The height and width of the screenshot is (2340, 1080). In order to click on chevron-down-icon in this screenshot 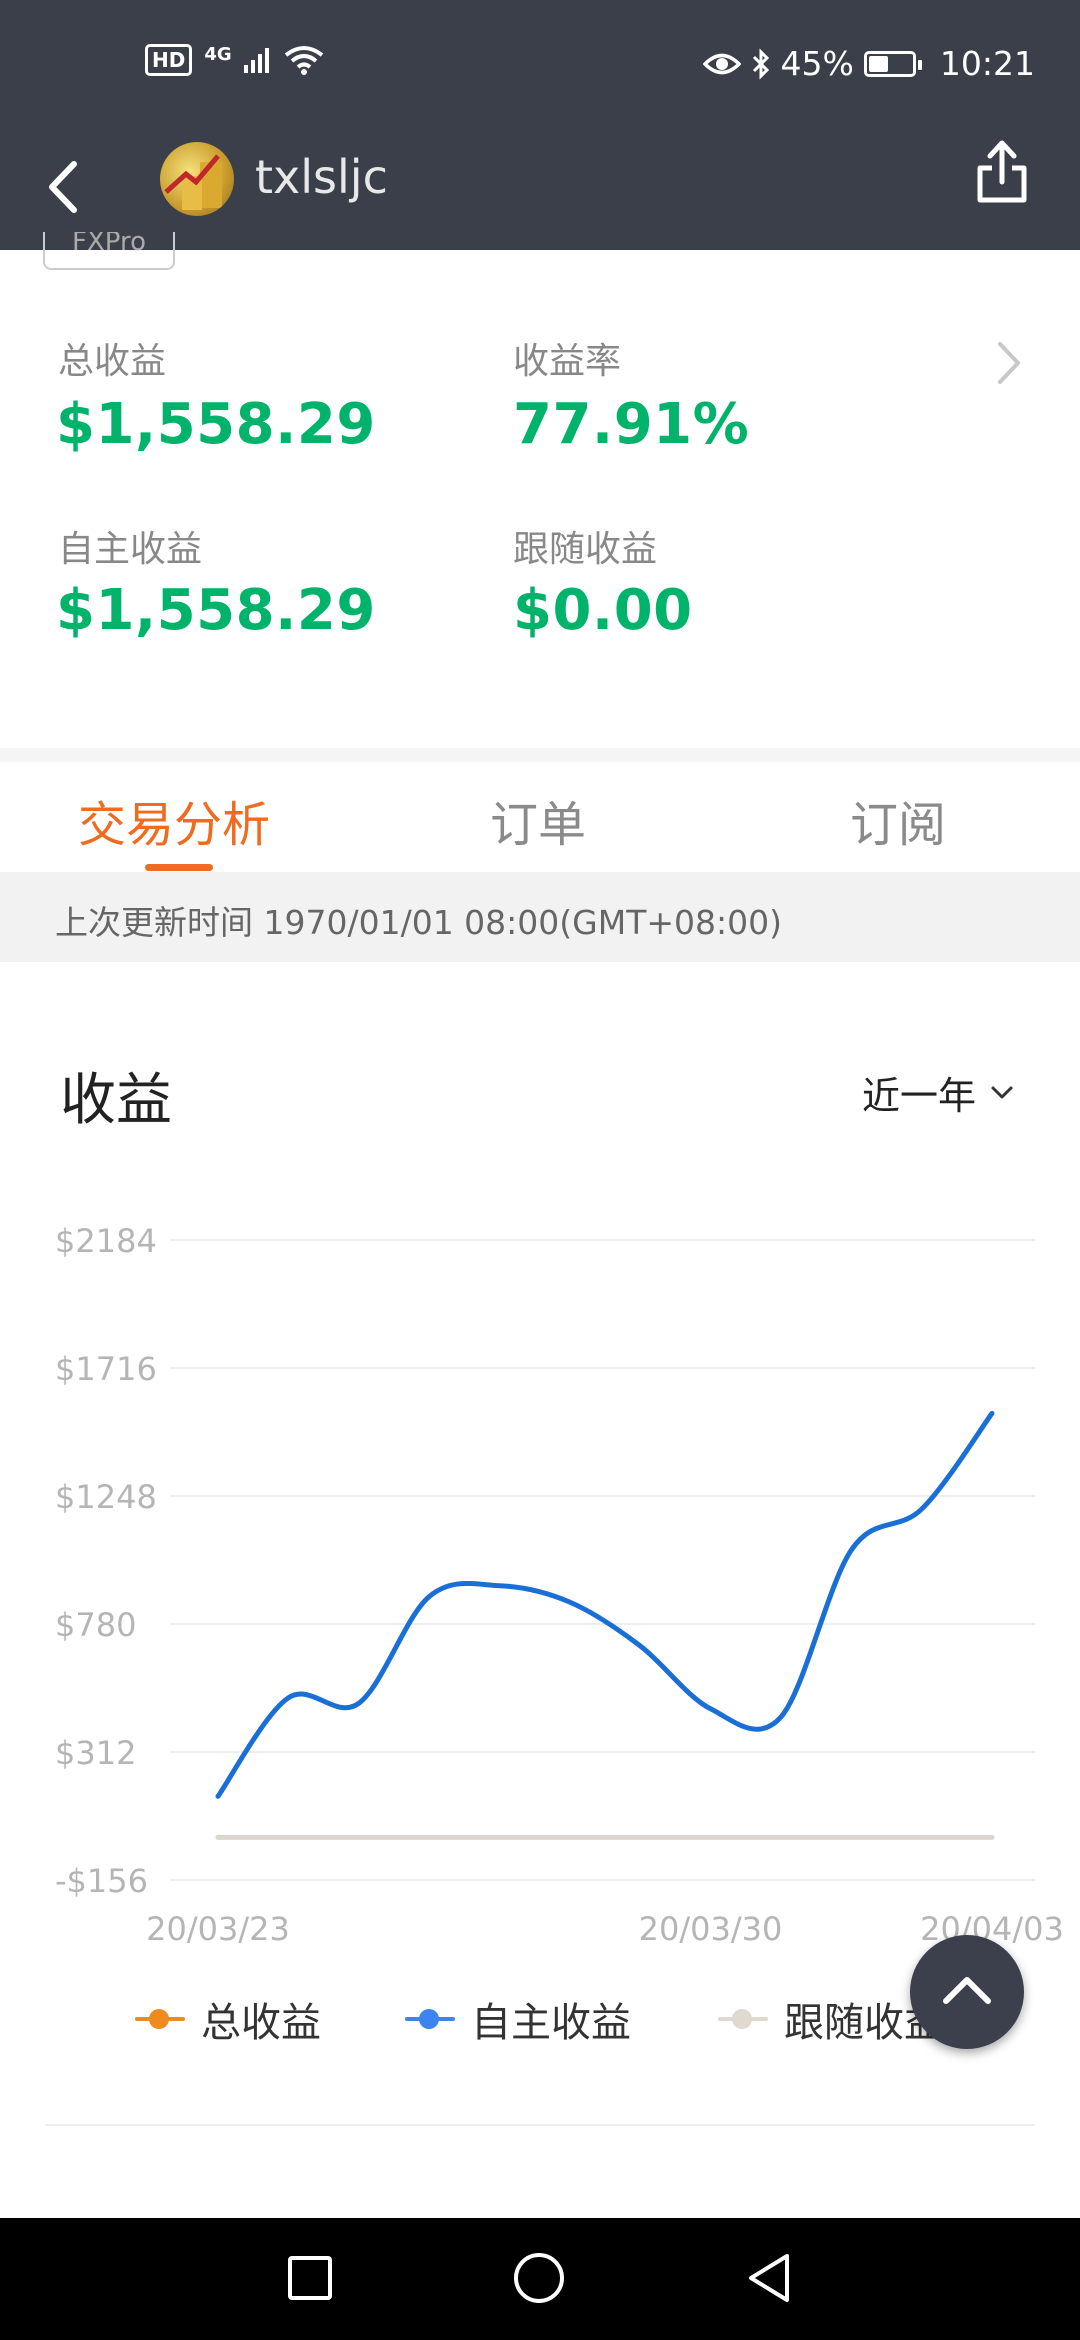, I will do `click(1002, 1092)`.